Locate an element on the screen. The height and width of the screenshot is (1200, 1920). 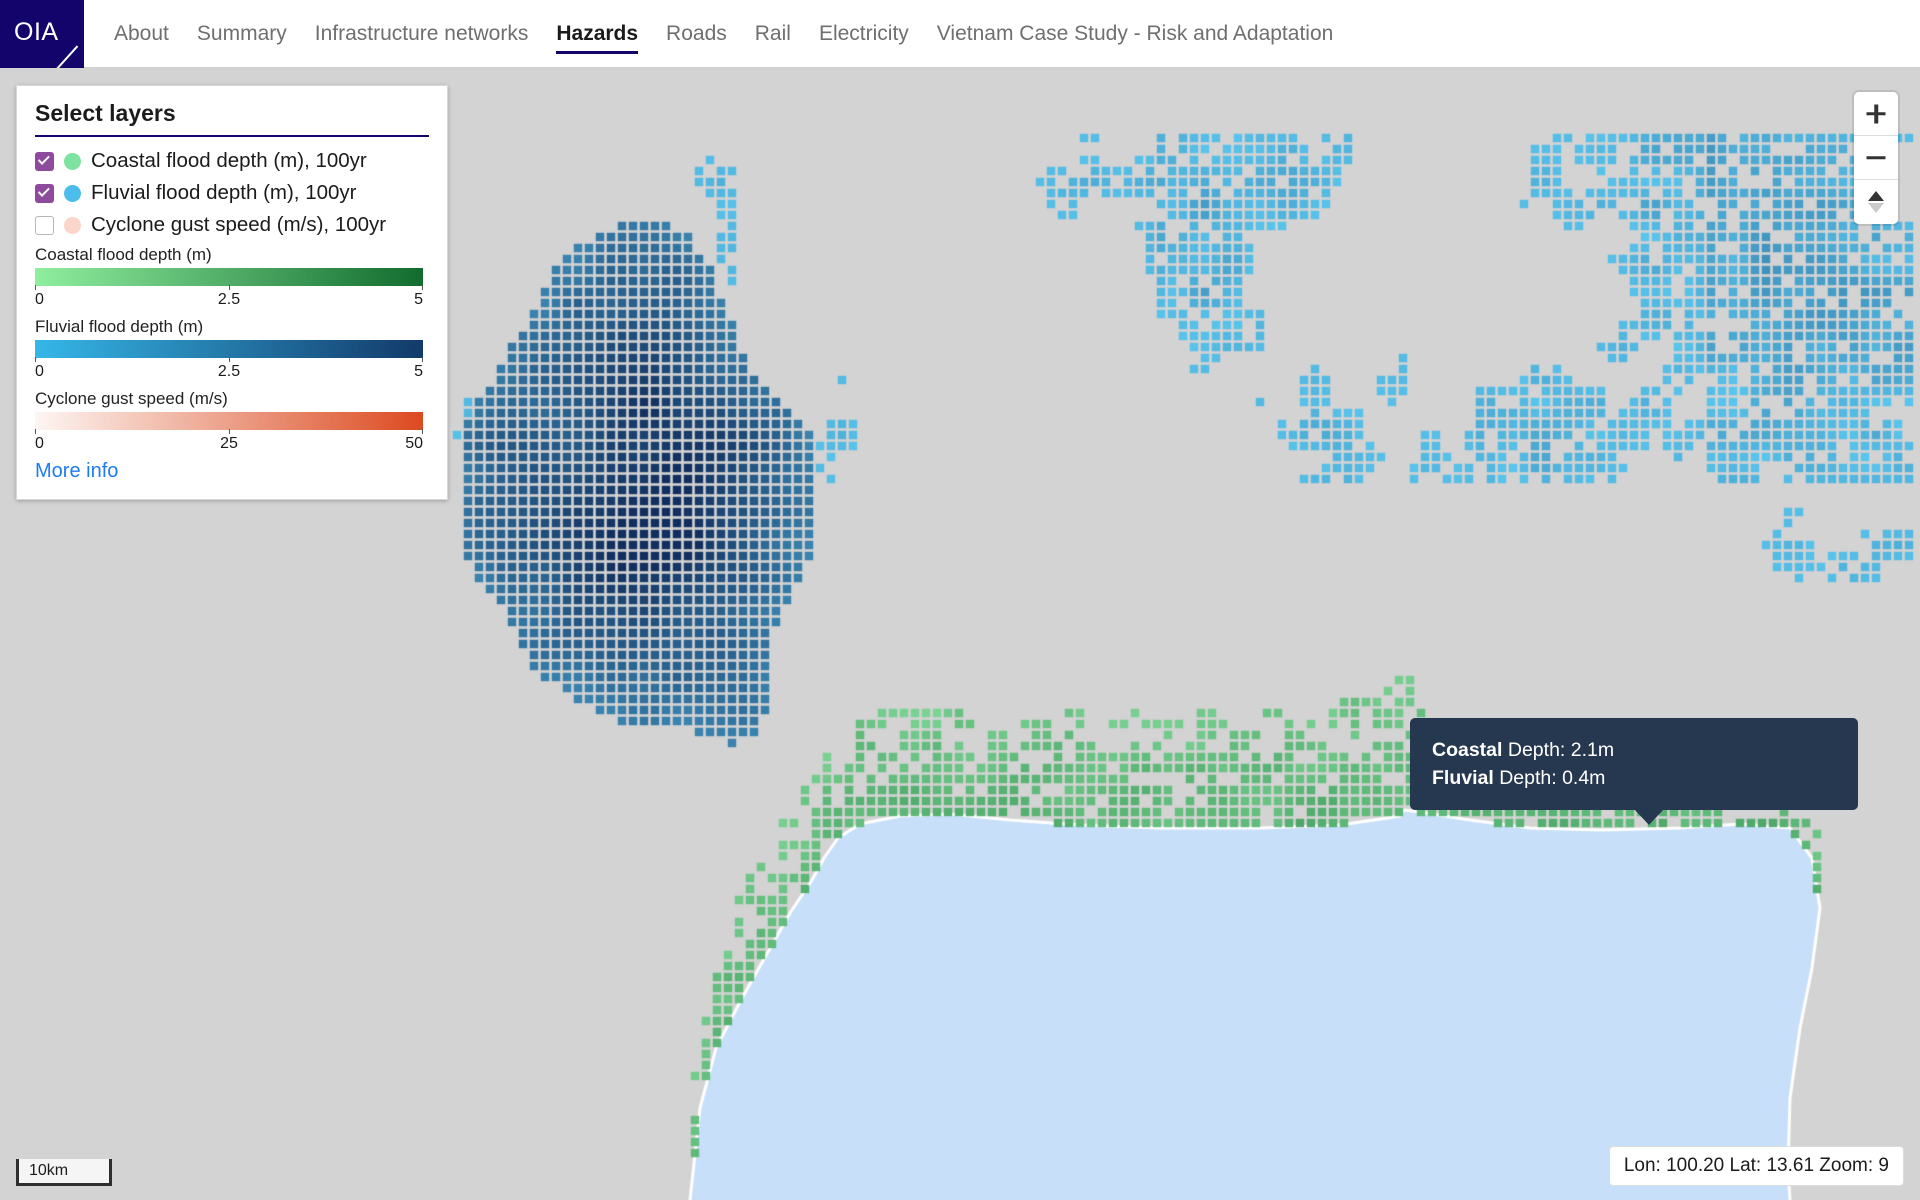
nav-item-label: Vietnam Case Study - Risk and Adaptation is located at coordinates (1135, 33).